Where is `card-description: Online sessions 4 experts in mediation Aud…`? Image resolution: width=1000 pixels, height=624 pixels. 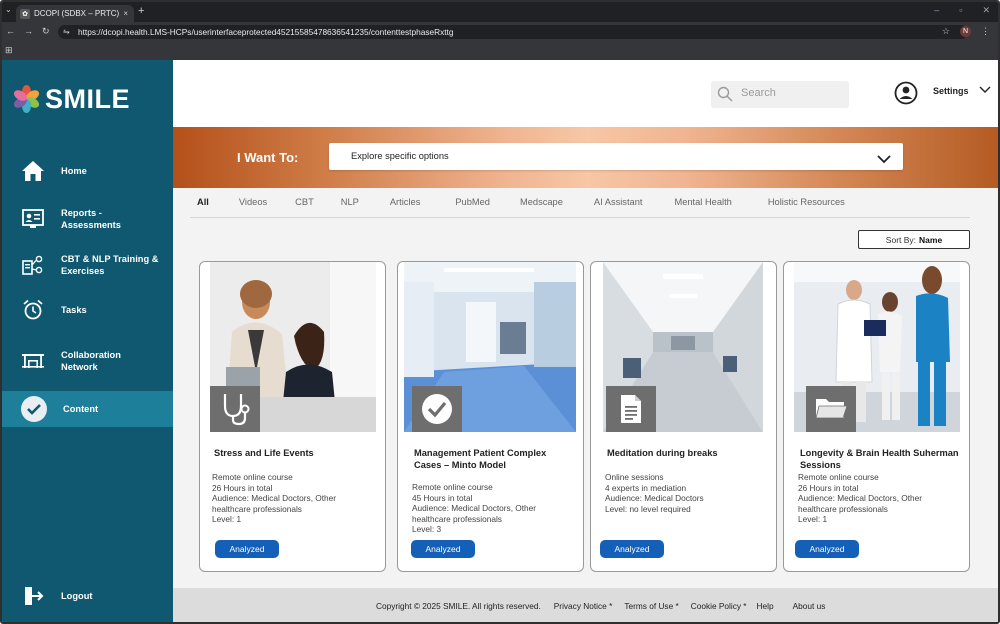
card-description: Online sessions 4 experts in mediation Aud… is located at coordinates (654, 493).